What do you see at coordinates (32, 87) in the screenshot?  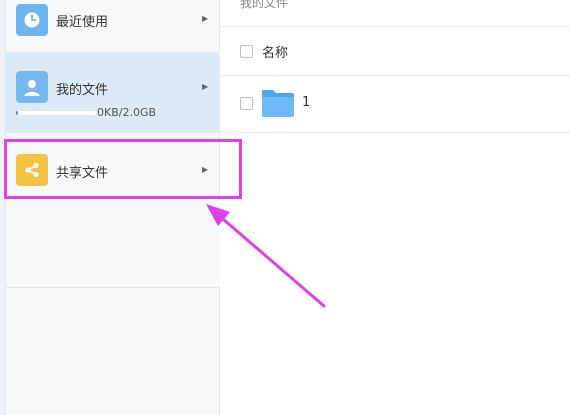 I see `user-icon` at bounding box center [32, 87].